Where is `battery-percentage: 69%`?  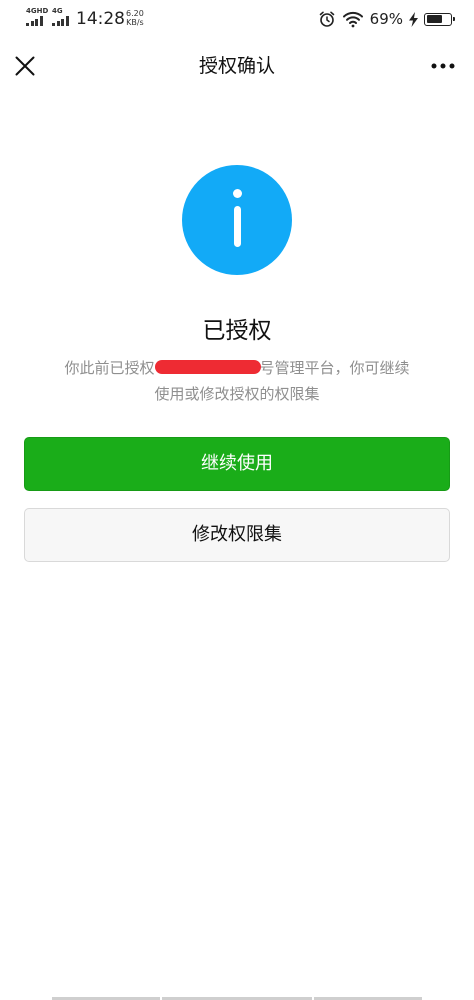
battery-percentage: 69% is located at coordinates (386, 19).